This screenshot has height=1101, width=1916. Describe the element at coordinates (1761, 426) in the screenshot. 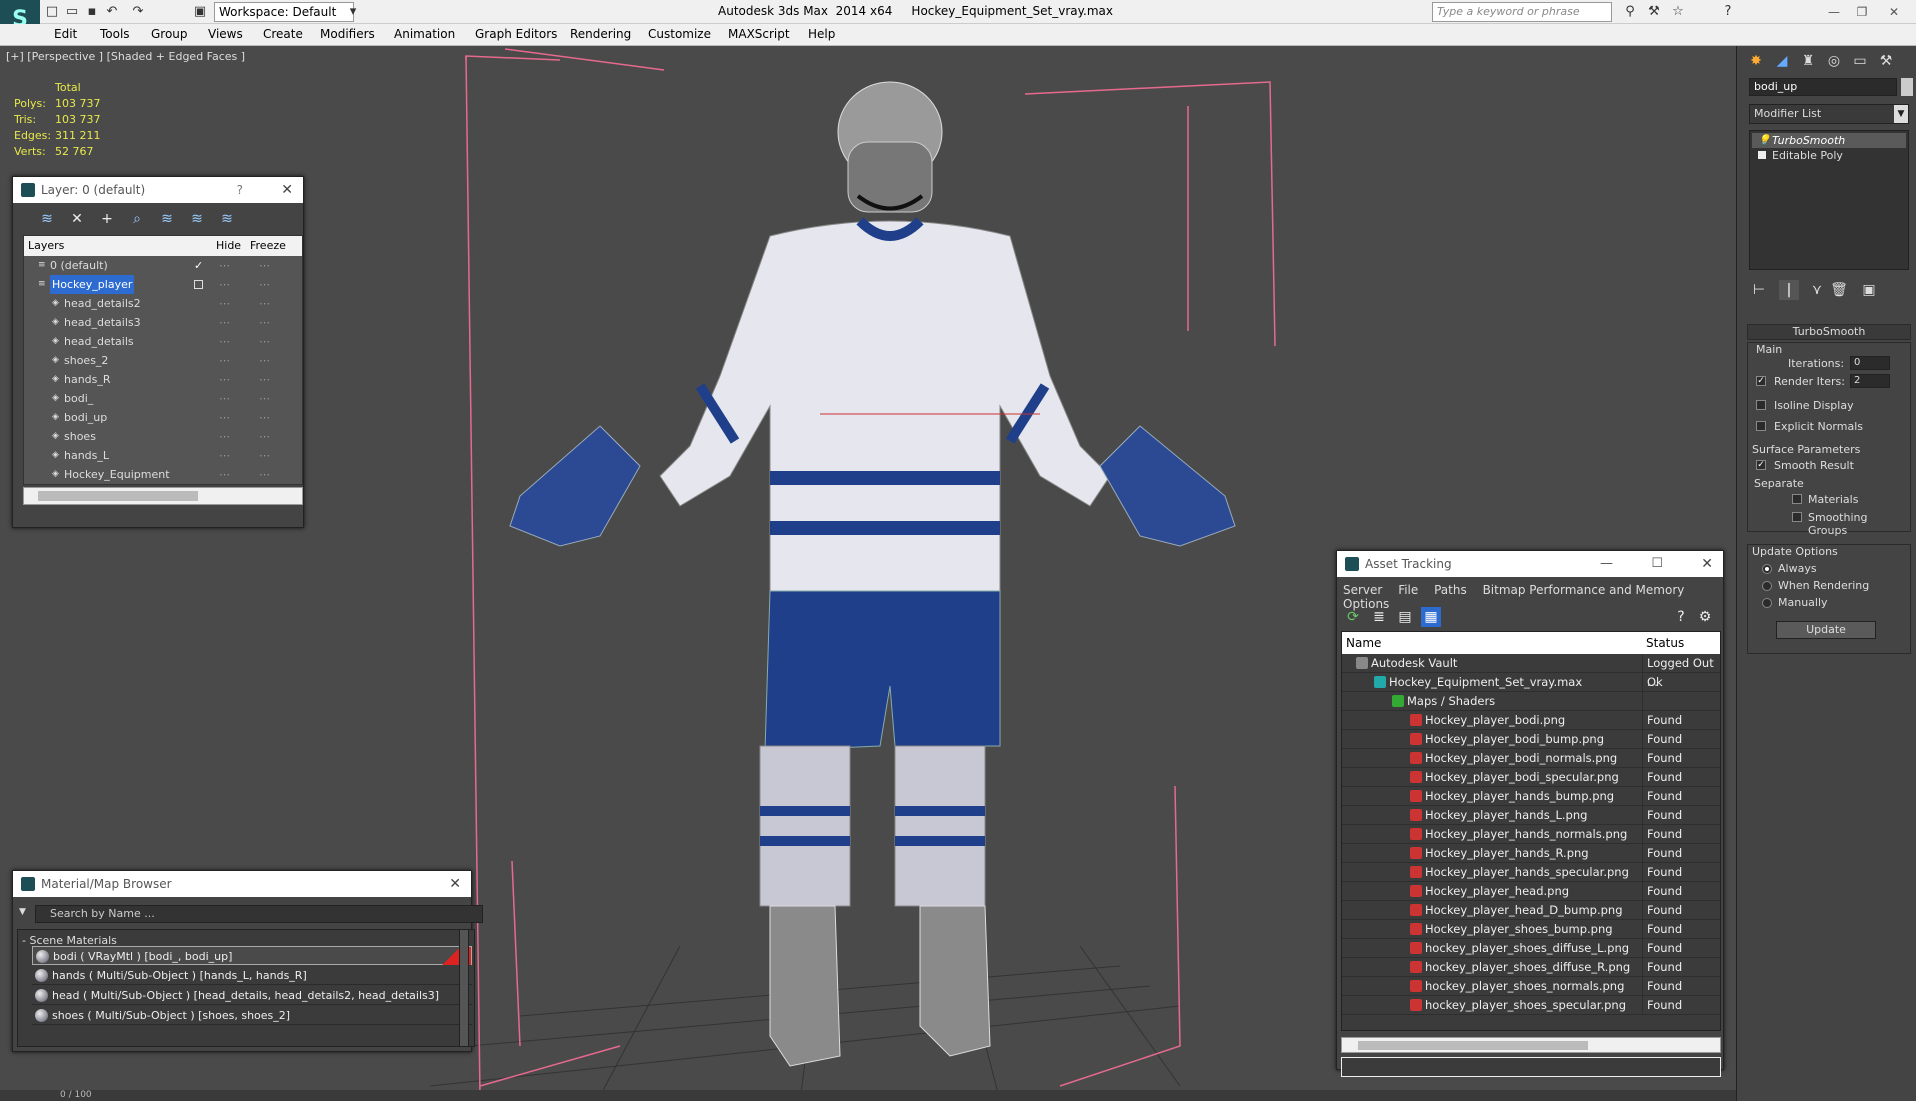

I see `explicit-normals-checkbox` at that location.